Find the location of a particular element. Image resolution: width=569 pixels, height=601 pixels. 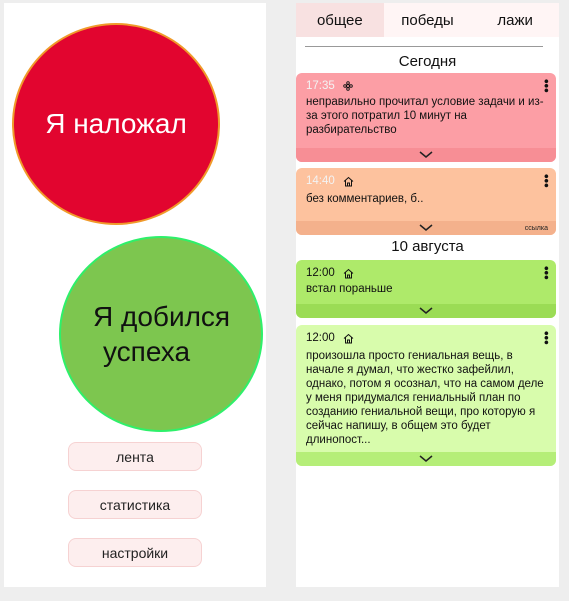

success-button: Я добился успеха is located at coordinates (161, 334).